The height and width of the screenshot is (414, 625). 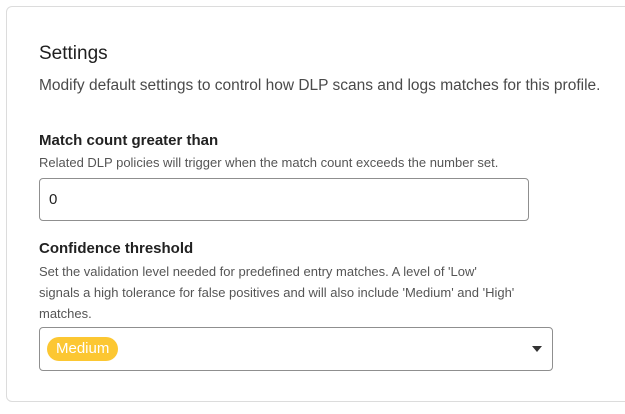 What do you see at coordinates (83, 349) in the screenshot?
I see `selected-level-pill: Medium` at bounding box center [83, 349].